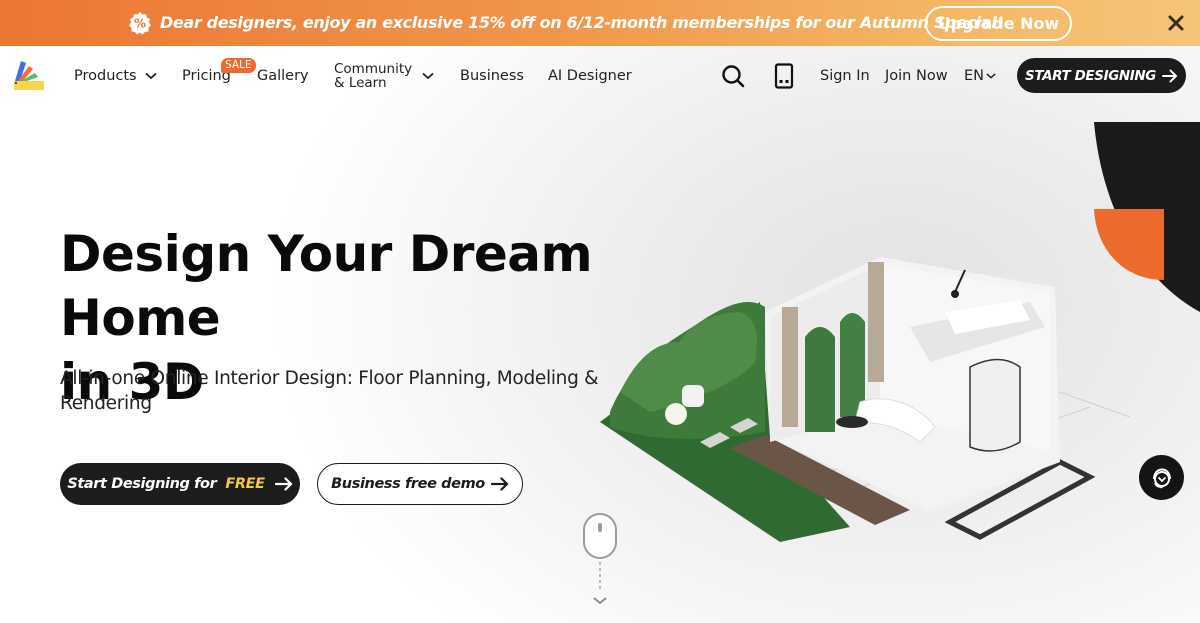 This screenshot has width=1200, height=623. I want to click on close-icon, so click(1176, 23).